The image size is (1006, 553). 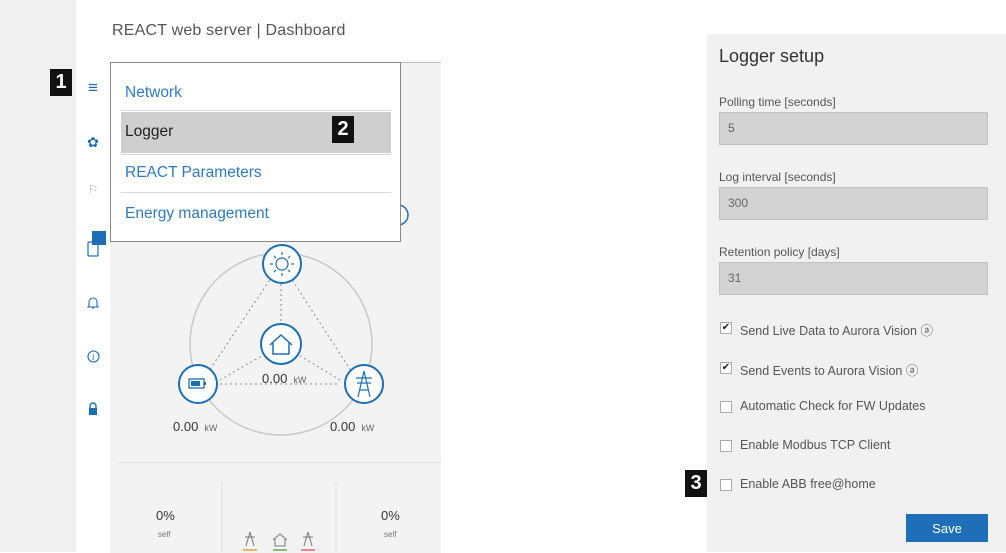 I want to click on fw-updates-label: Automatic Check for FW Updates, so click(x=833, y=406).